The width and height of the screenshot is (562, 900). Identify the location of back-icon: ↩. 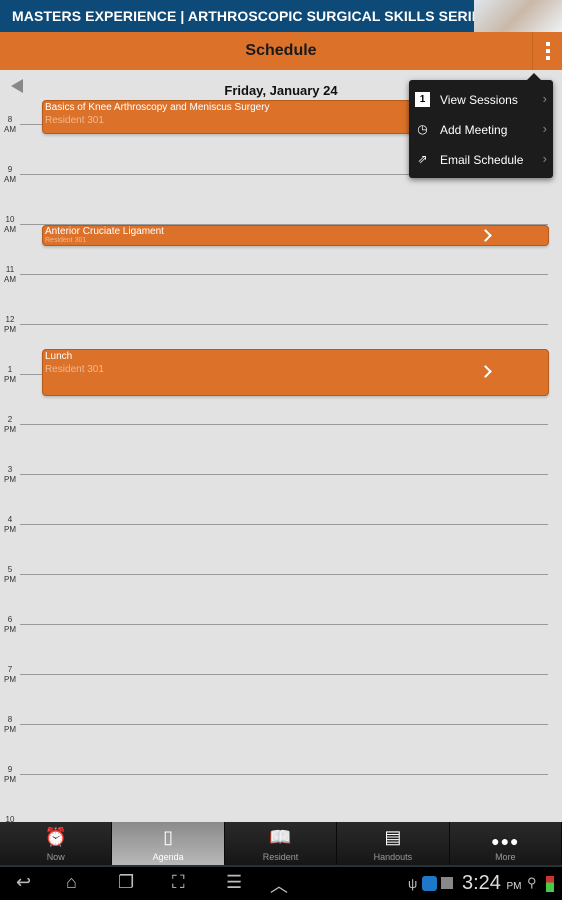
(23, 882).